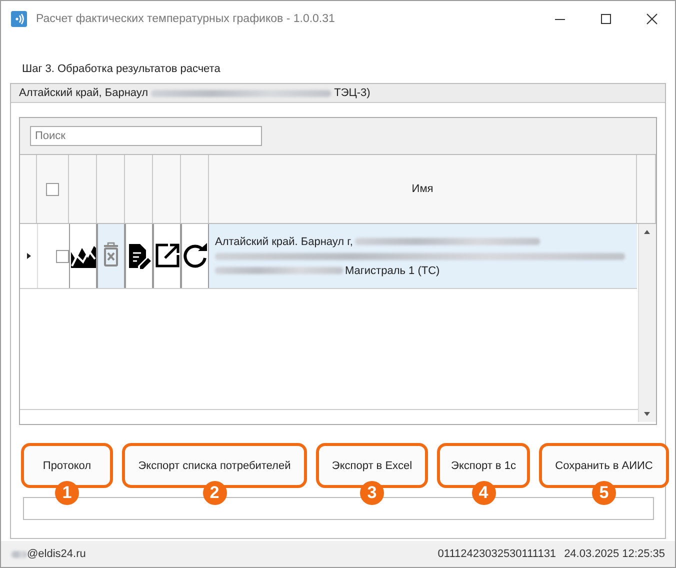 This screenshot has height=568, width=676. What do you see at coordinates (146, 136) in the screenshot?
I see `search-field: Поиск` at bounding box center [146, 136].